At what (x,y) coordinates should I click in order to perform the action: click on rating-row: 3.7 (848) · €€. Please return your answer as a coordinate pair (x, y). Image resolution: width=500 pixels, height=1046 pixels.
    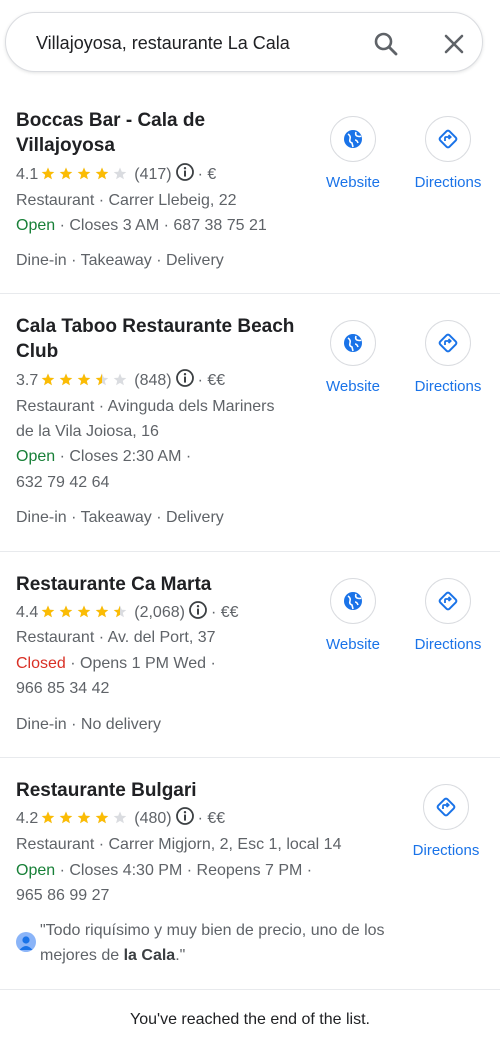
    Looking at the image, I should click on (120, 382).